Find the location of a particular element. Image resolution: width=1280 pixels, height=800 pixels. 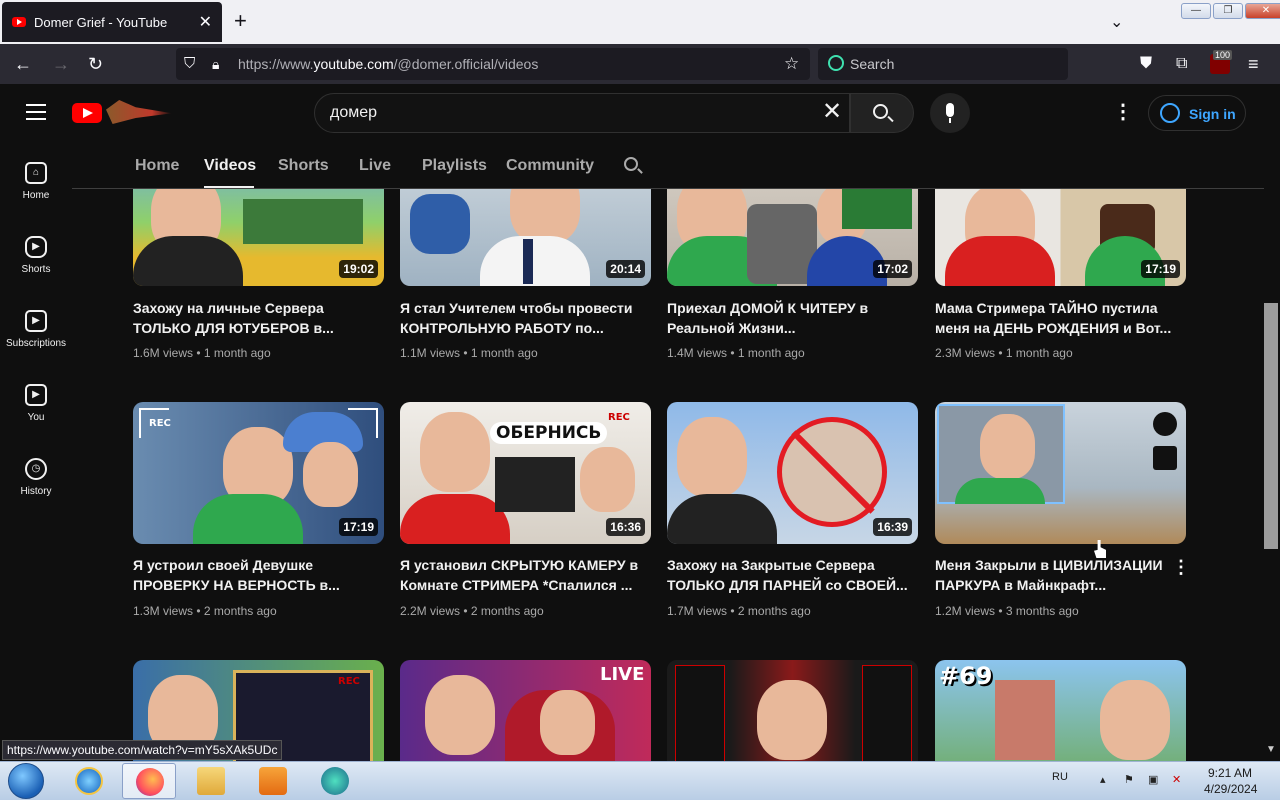

network-icon: ▣ is located at coordinates (1155, 780).